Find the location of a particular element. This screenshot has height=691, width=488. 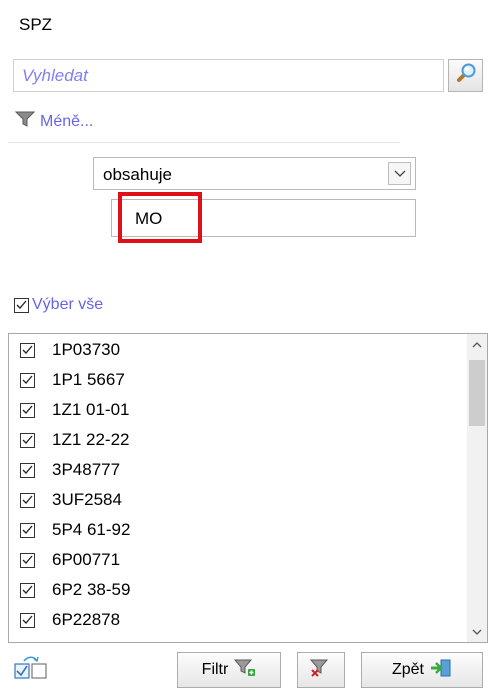

back-button-label: Zpět is located at coordinates (407, 669).